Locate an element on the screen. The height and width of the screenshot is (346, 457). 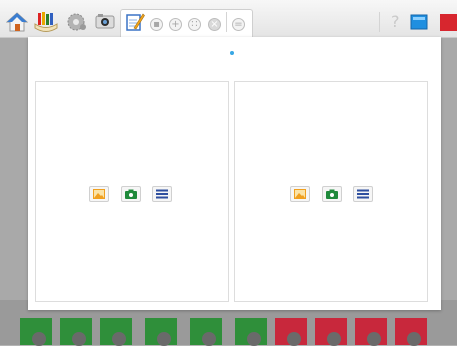
stop-icon is located at coordinates (448, 22).